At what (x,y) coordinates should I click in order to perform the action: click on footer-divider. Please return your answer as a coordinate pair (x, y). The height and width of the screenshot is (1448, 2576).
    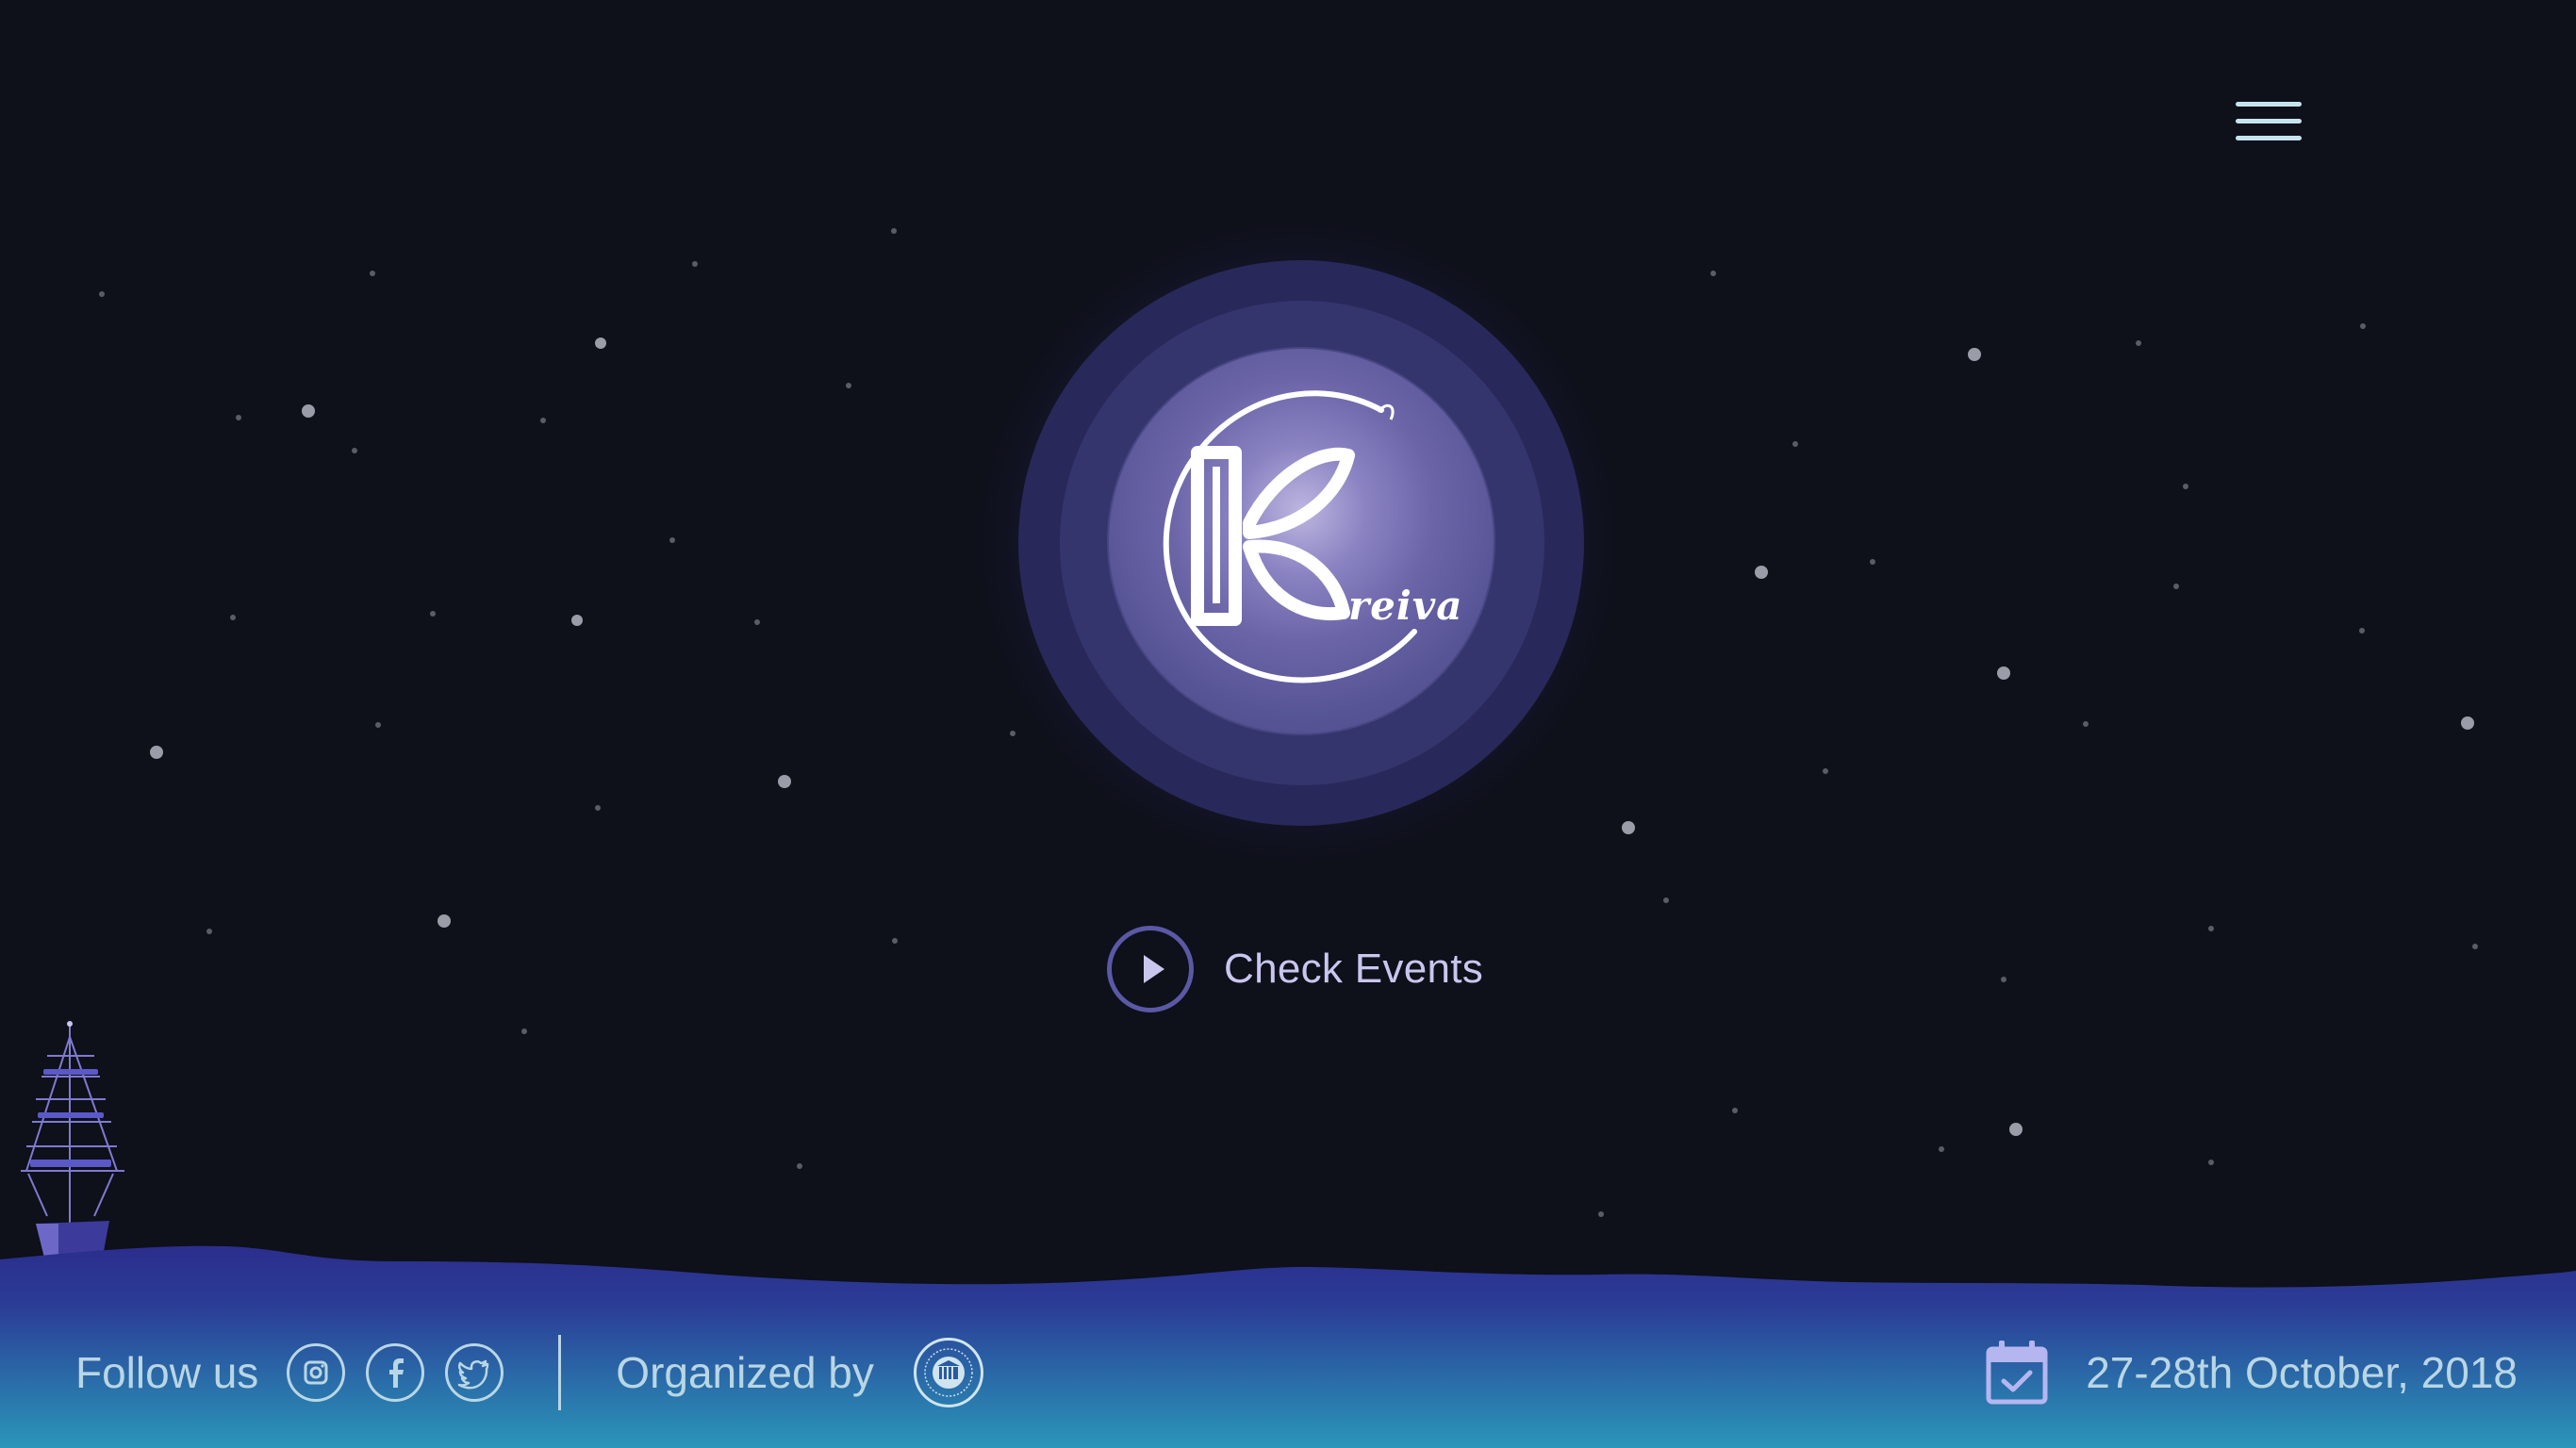
    Looking at the image, I should click on (560, 1372).